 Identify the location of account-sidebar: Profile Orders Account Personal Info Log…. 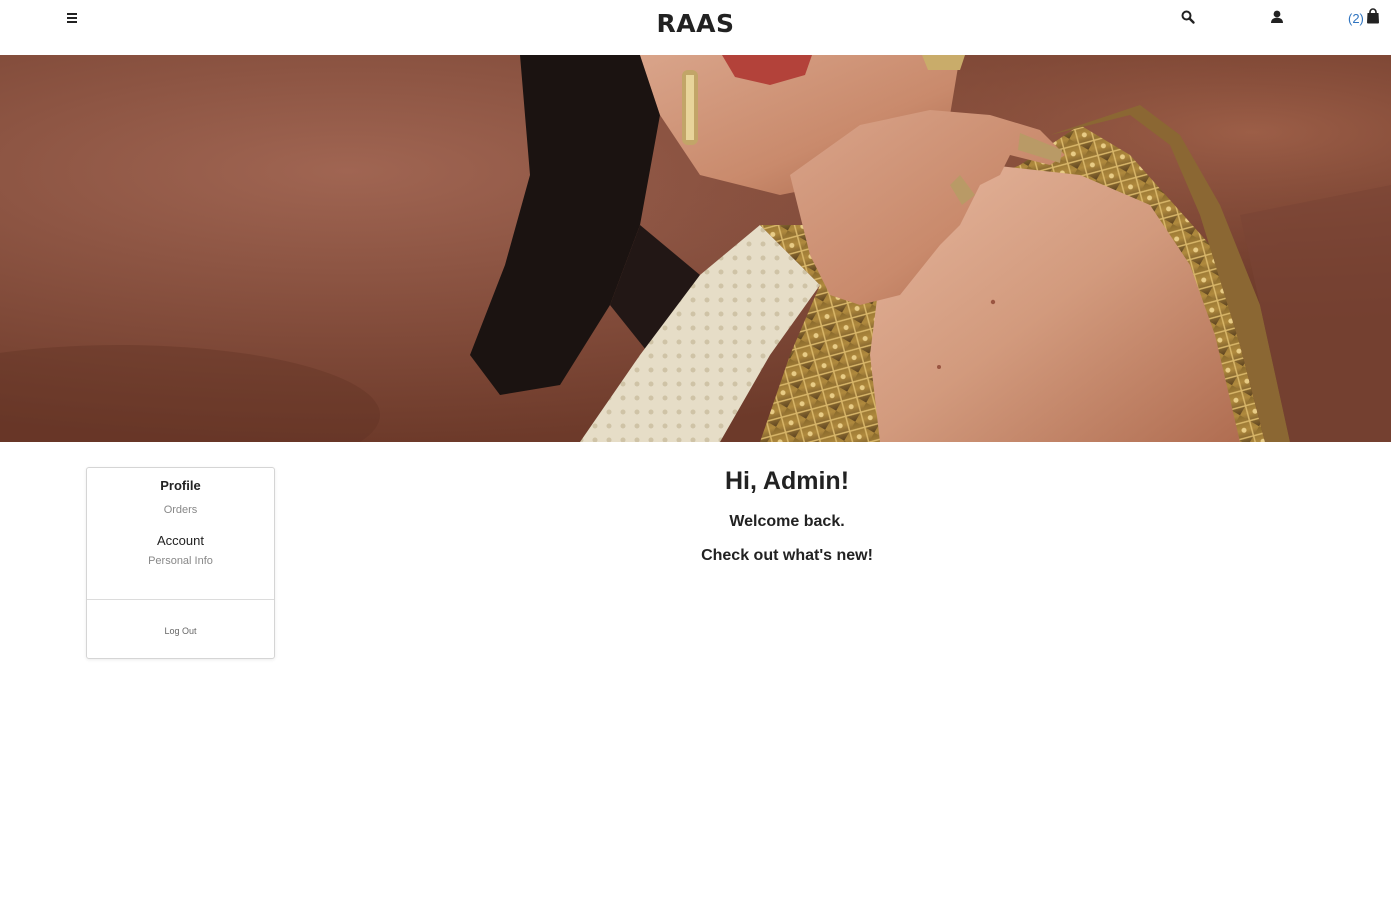
(180, 563).